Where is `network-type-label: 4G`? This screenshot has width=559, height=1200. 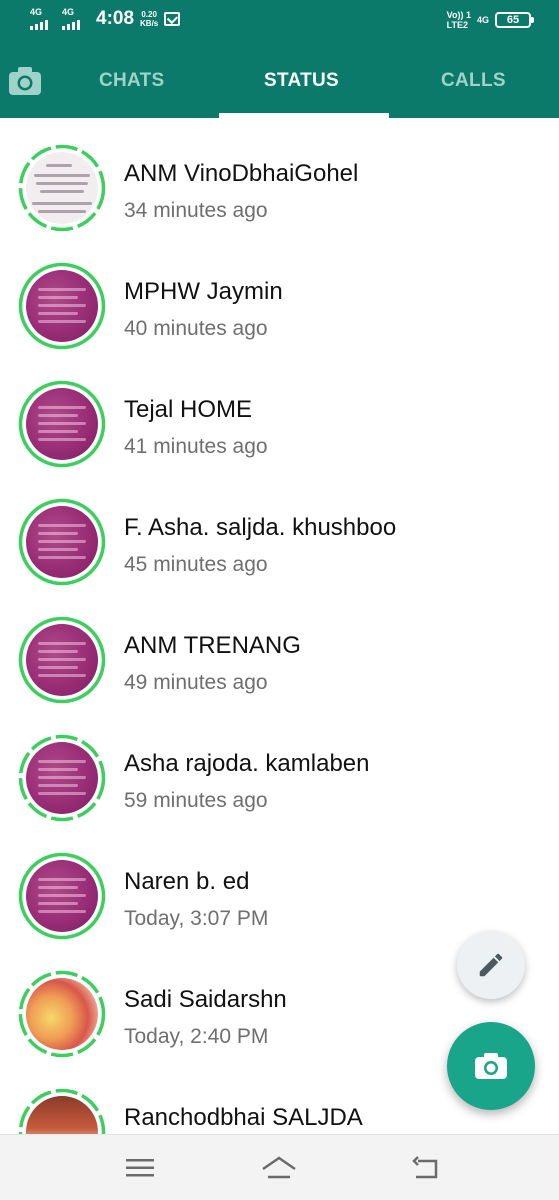
network-type-label: 4G is located at coordinates (482, 20).